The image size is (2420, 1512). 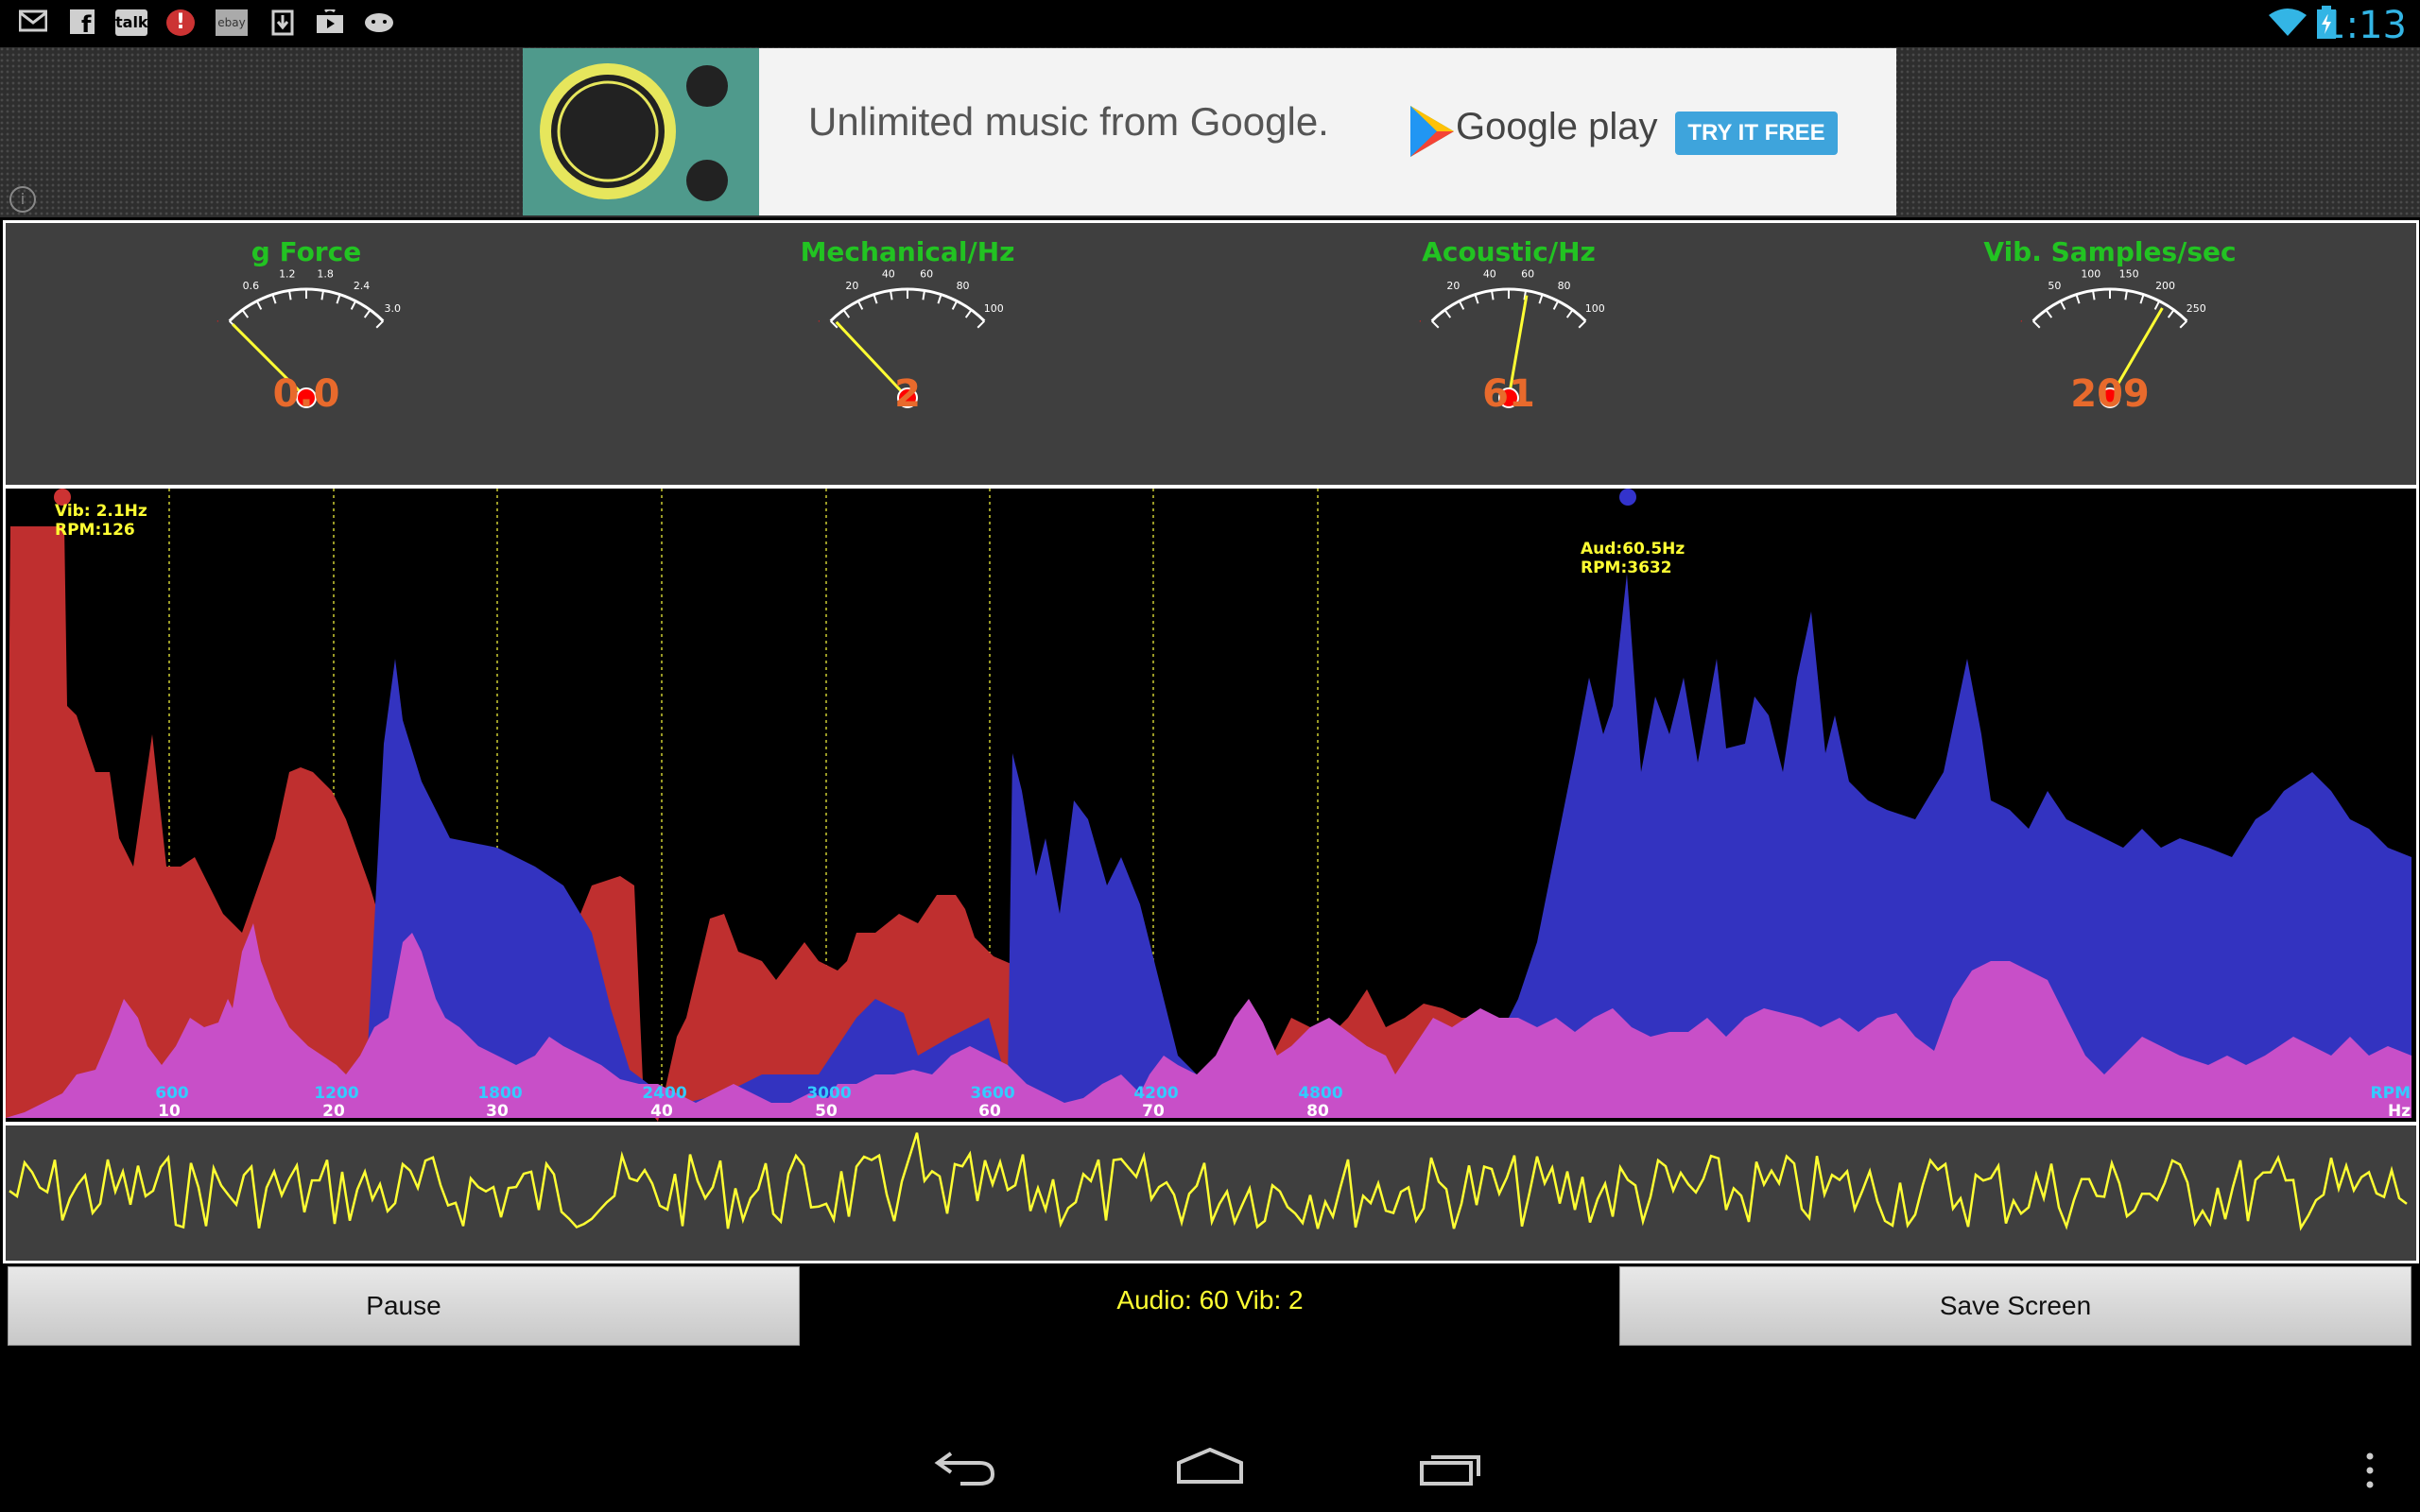 What do you see at coordinates (334, 1111) in the screenshot?
I see `hz-tick-label: 20` at bounding box center [334, 1111].